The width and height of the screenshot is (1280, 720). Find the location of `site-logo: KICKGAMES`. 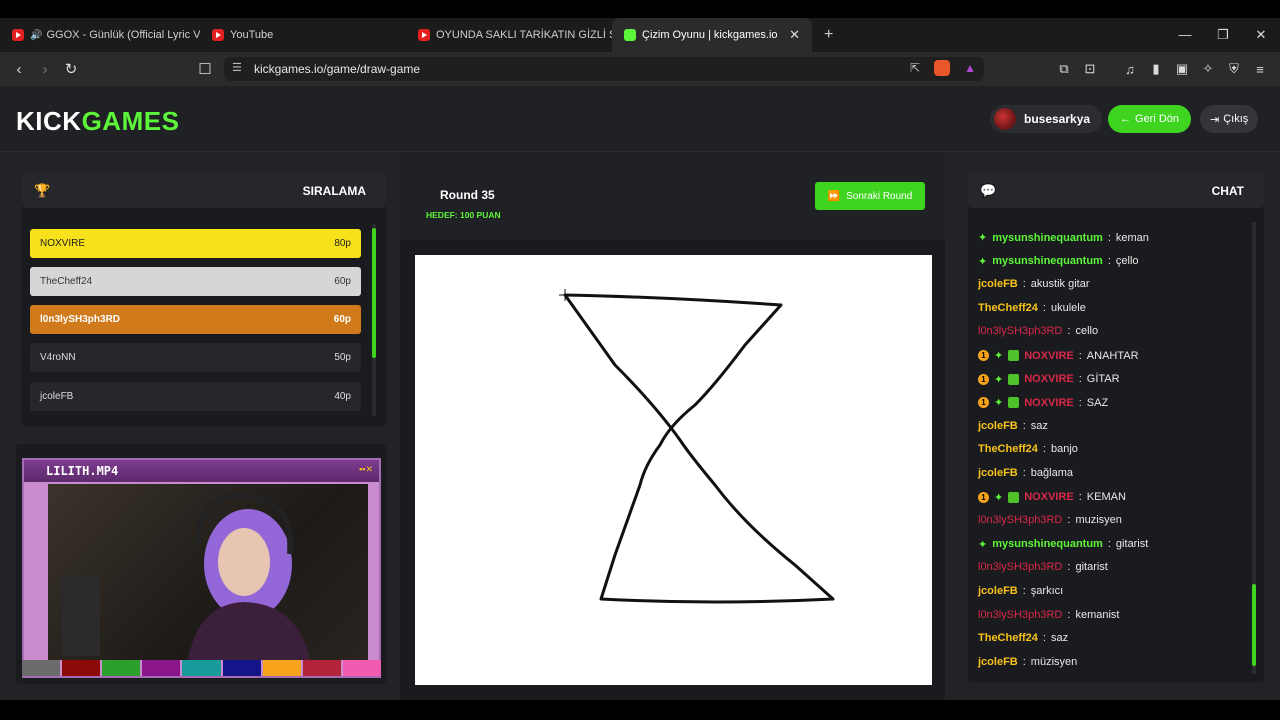

site-logo: KICKGAMES is located at coordinates (97, 121).